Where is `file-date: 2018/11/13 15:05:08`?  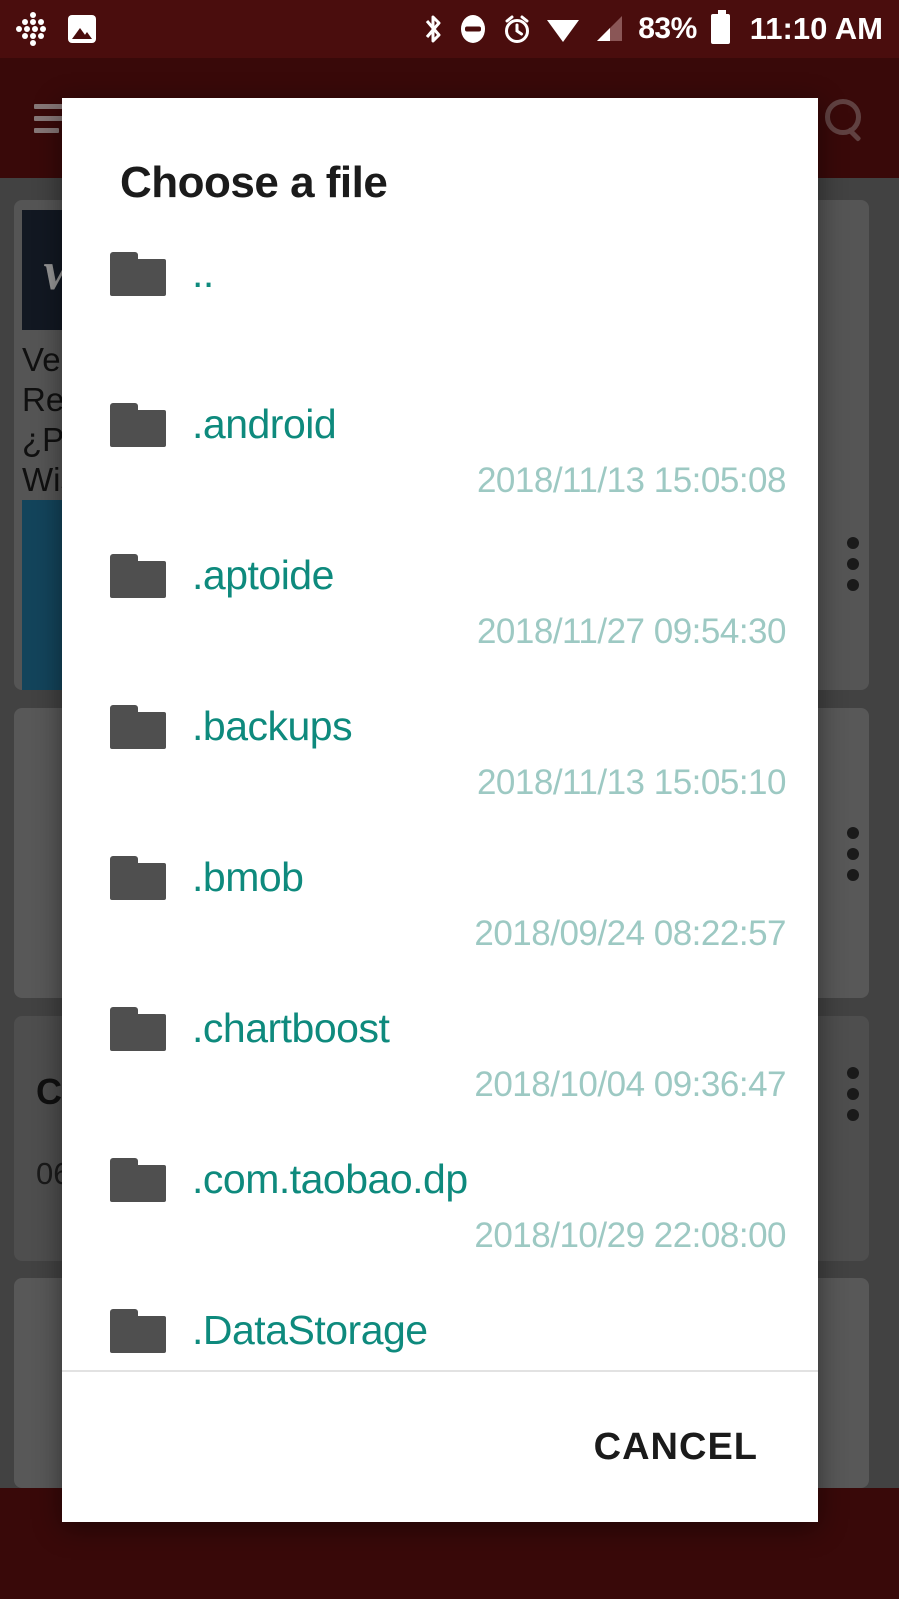
file-date: 2018/11/13 15:05:08 is located at coordinates (631, 480).